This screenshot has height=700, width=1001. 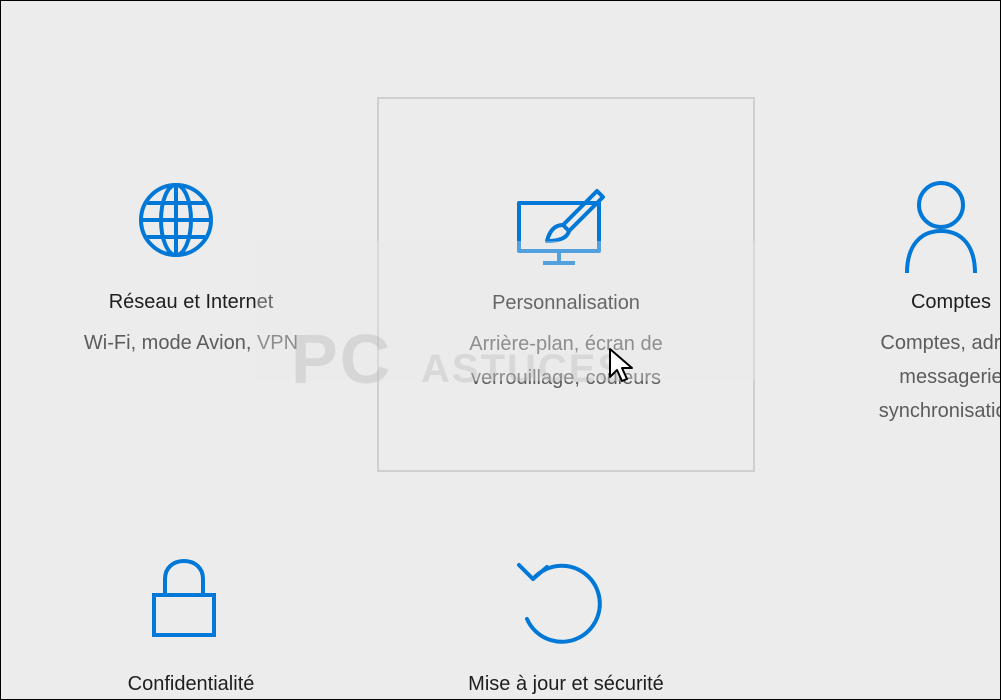 What do you see at coordinates (941, 227) in the screenshot?
I see `person-icon` at bounding box center [941, 227].